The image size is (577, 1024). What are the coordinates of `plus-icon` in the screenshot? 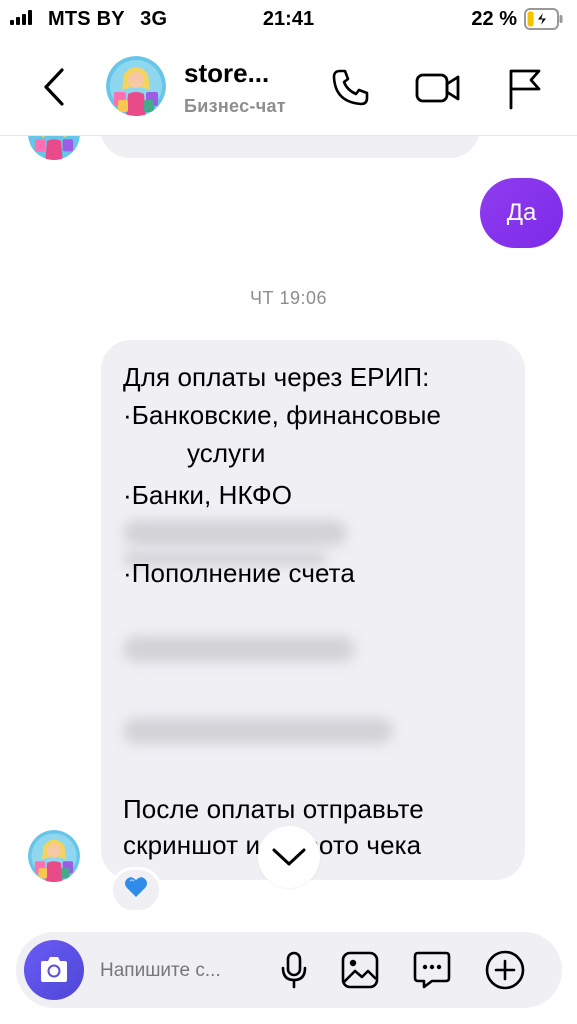 It's located at (505, 970).